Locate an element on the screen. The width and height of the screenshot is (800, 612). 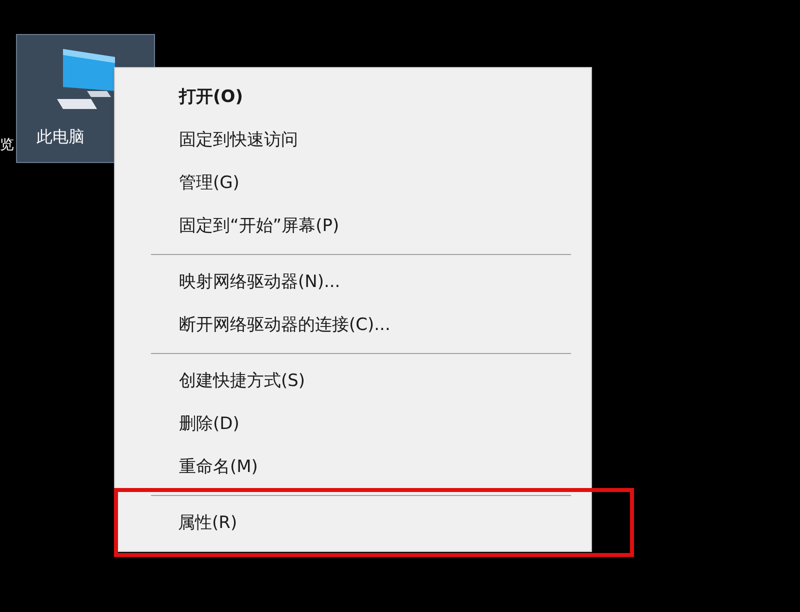
menu-item: 删除(D) is located at coordinates (344, 424).